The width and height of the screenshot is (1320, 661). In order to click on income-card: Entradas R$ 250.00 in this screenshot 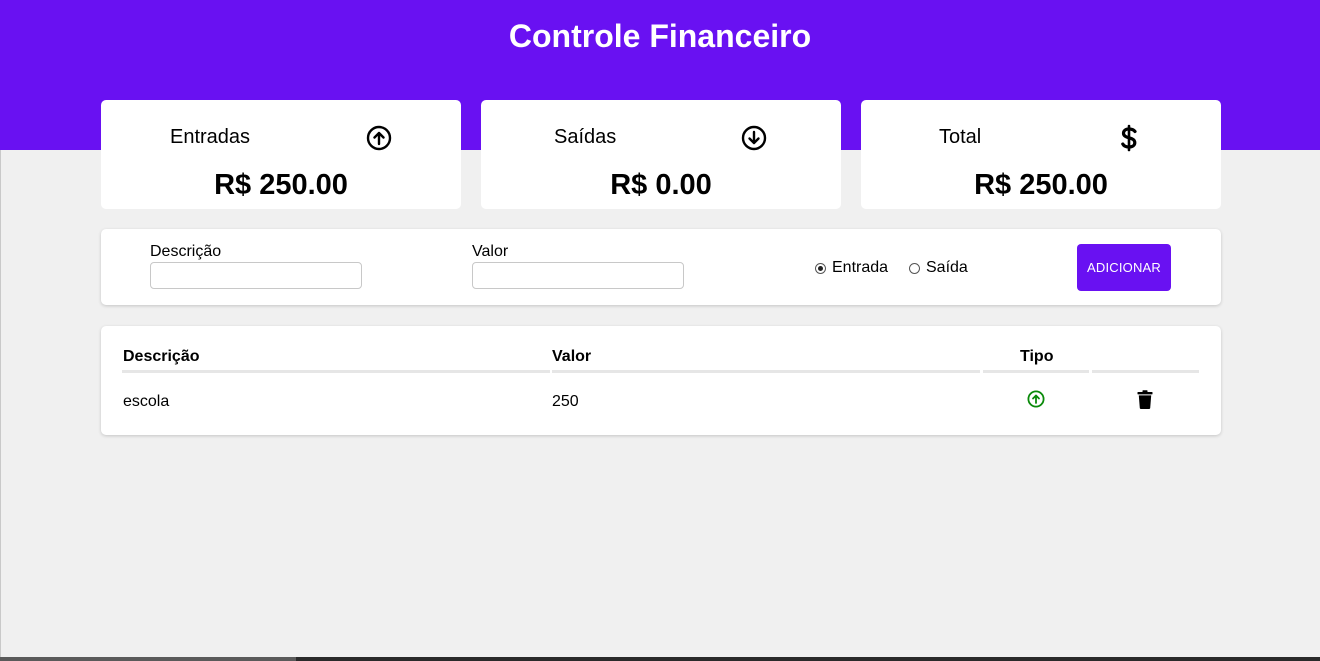, I will do `click(281, 154)`.